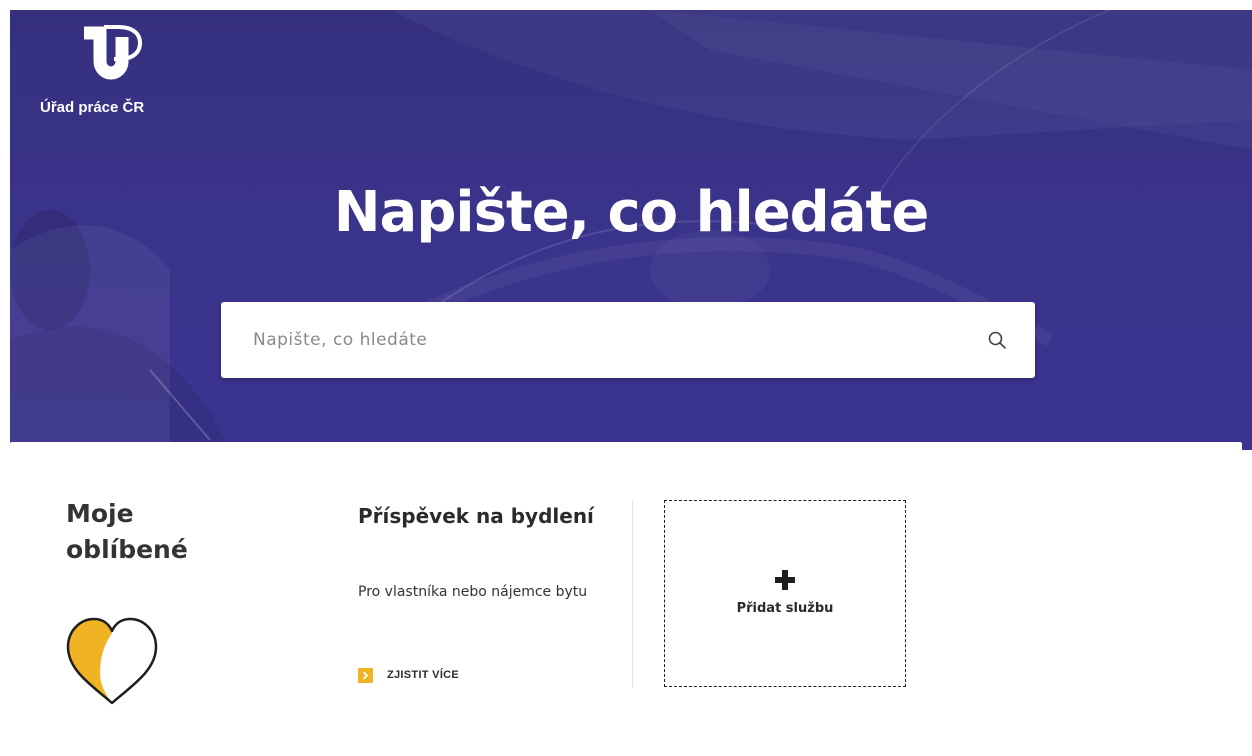  What do you see at coordinates (112, 661) in the screenshot?
I see `heart-icon` at bounding box center [112, 661].